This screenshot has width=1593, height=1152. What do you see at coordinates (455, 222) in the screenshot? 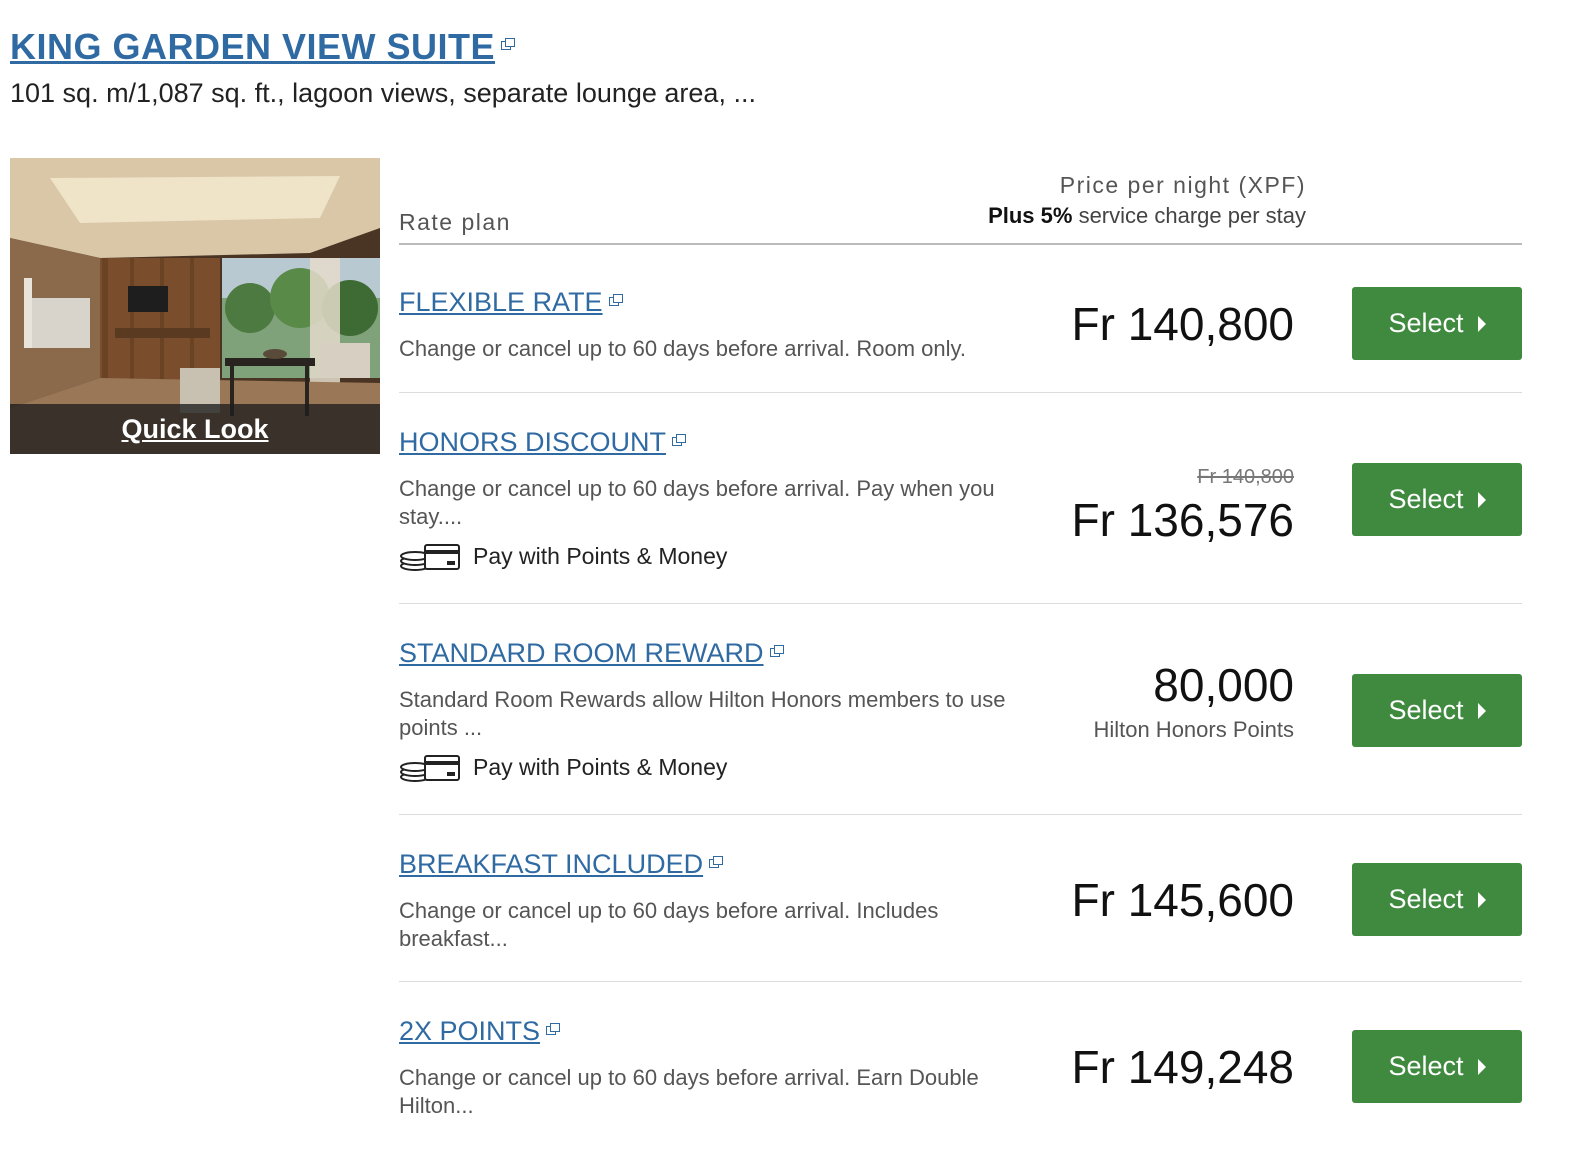
I see `rate-plan-header: Rate plan` at bounding box center [455, 222].